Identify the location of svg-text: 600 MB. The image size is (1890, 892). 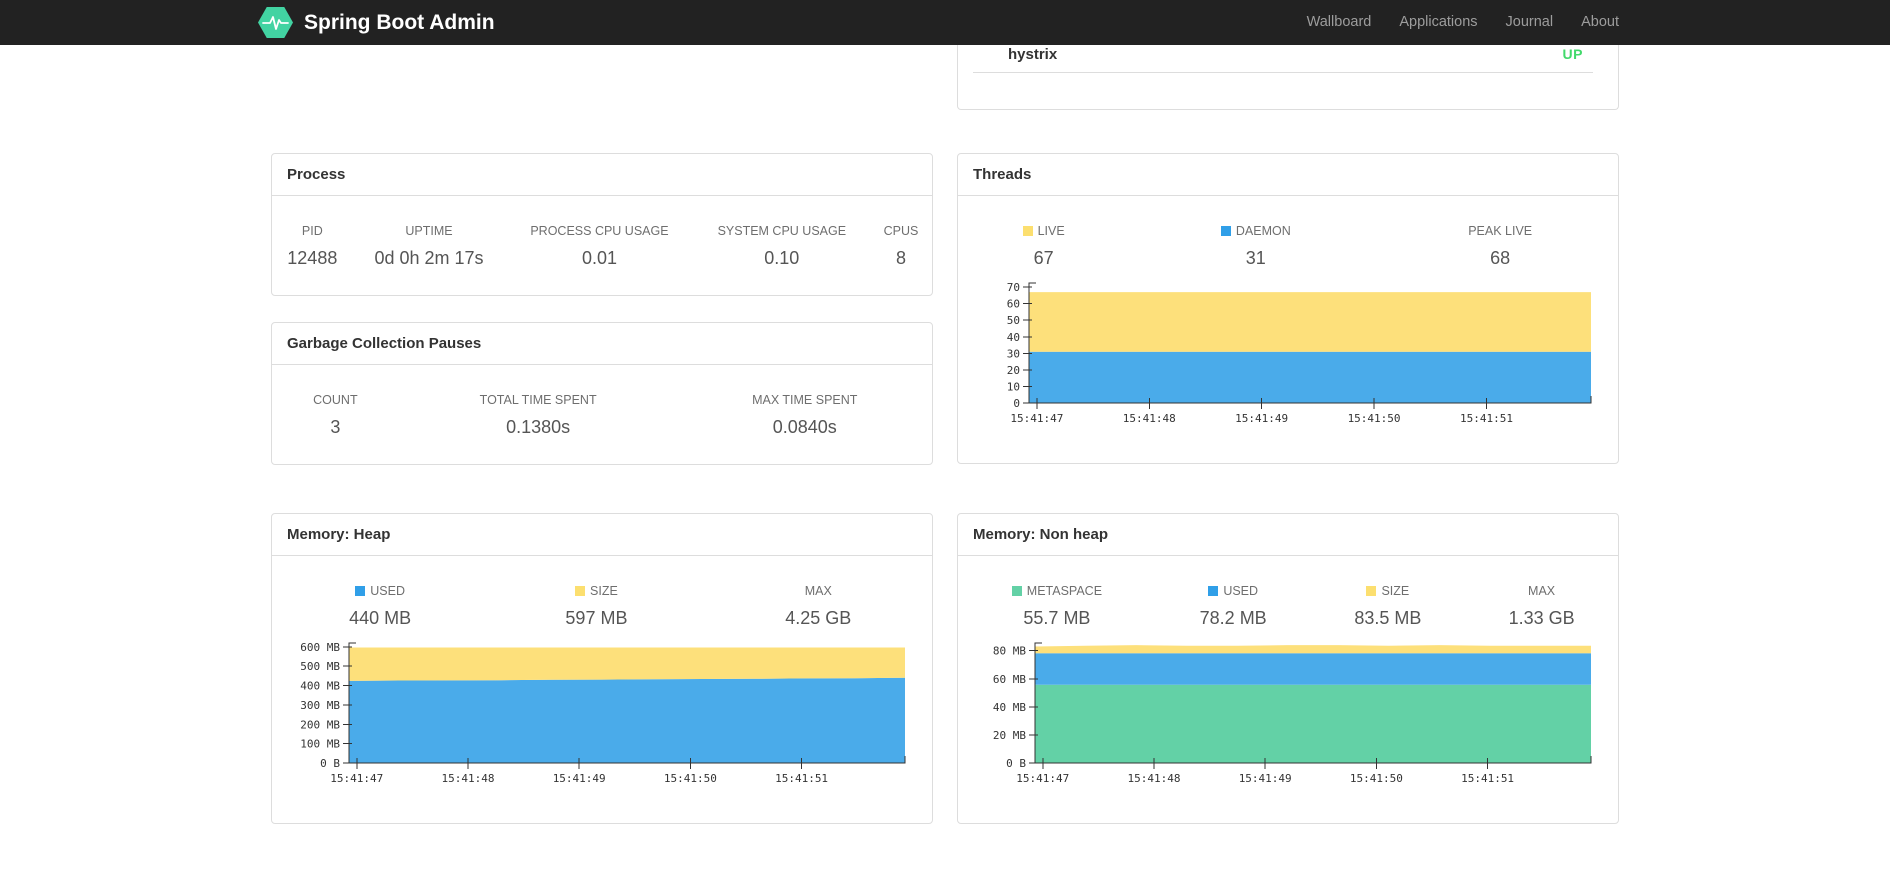
(320, 647).